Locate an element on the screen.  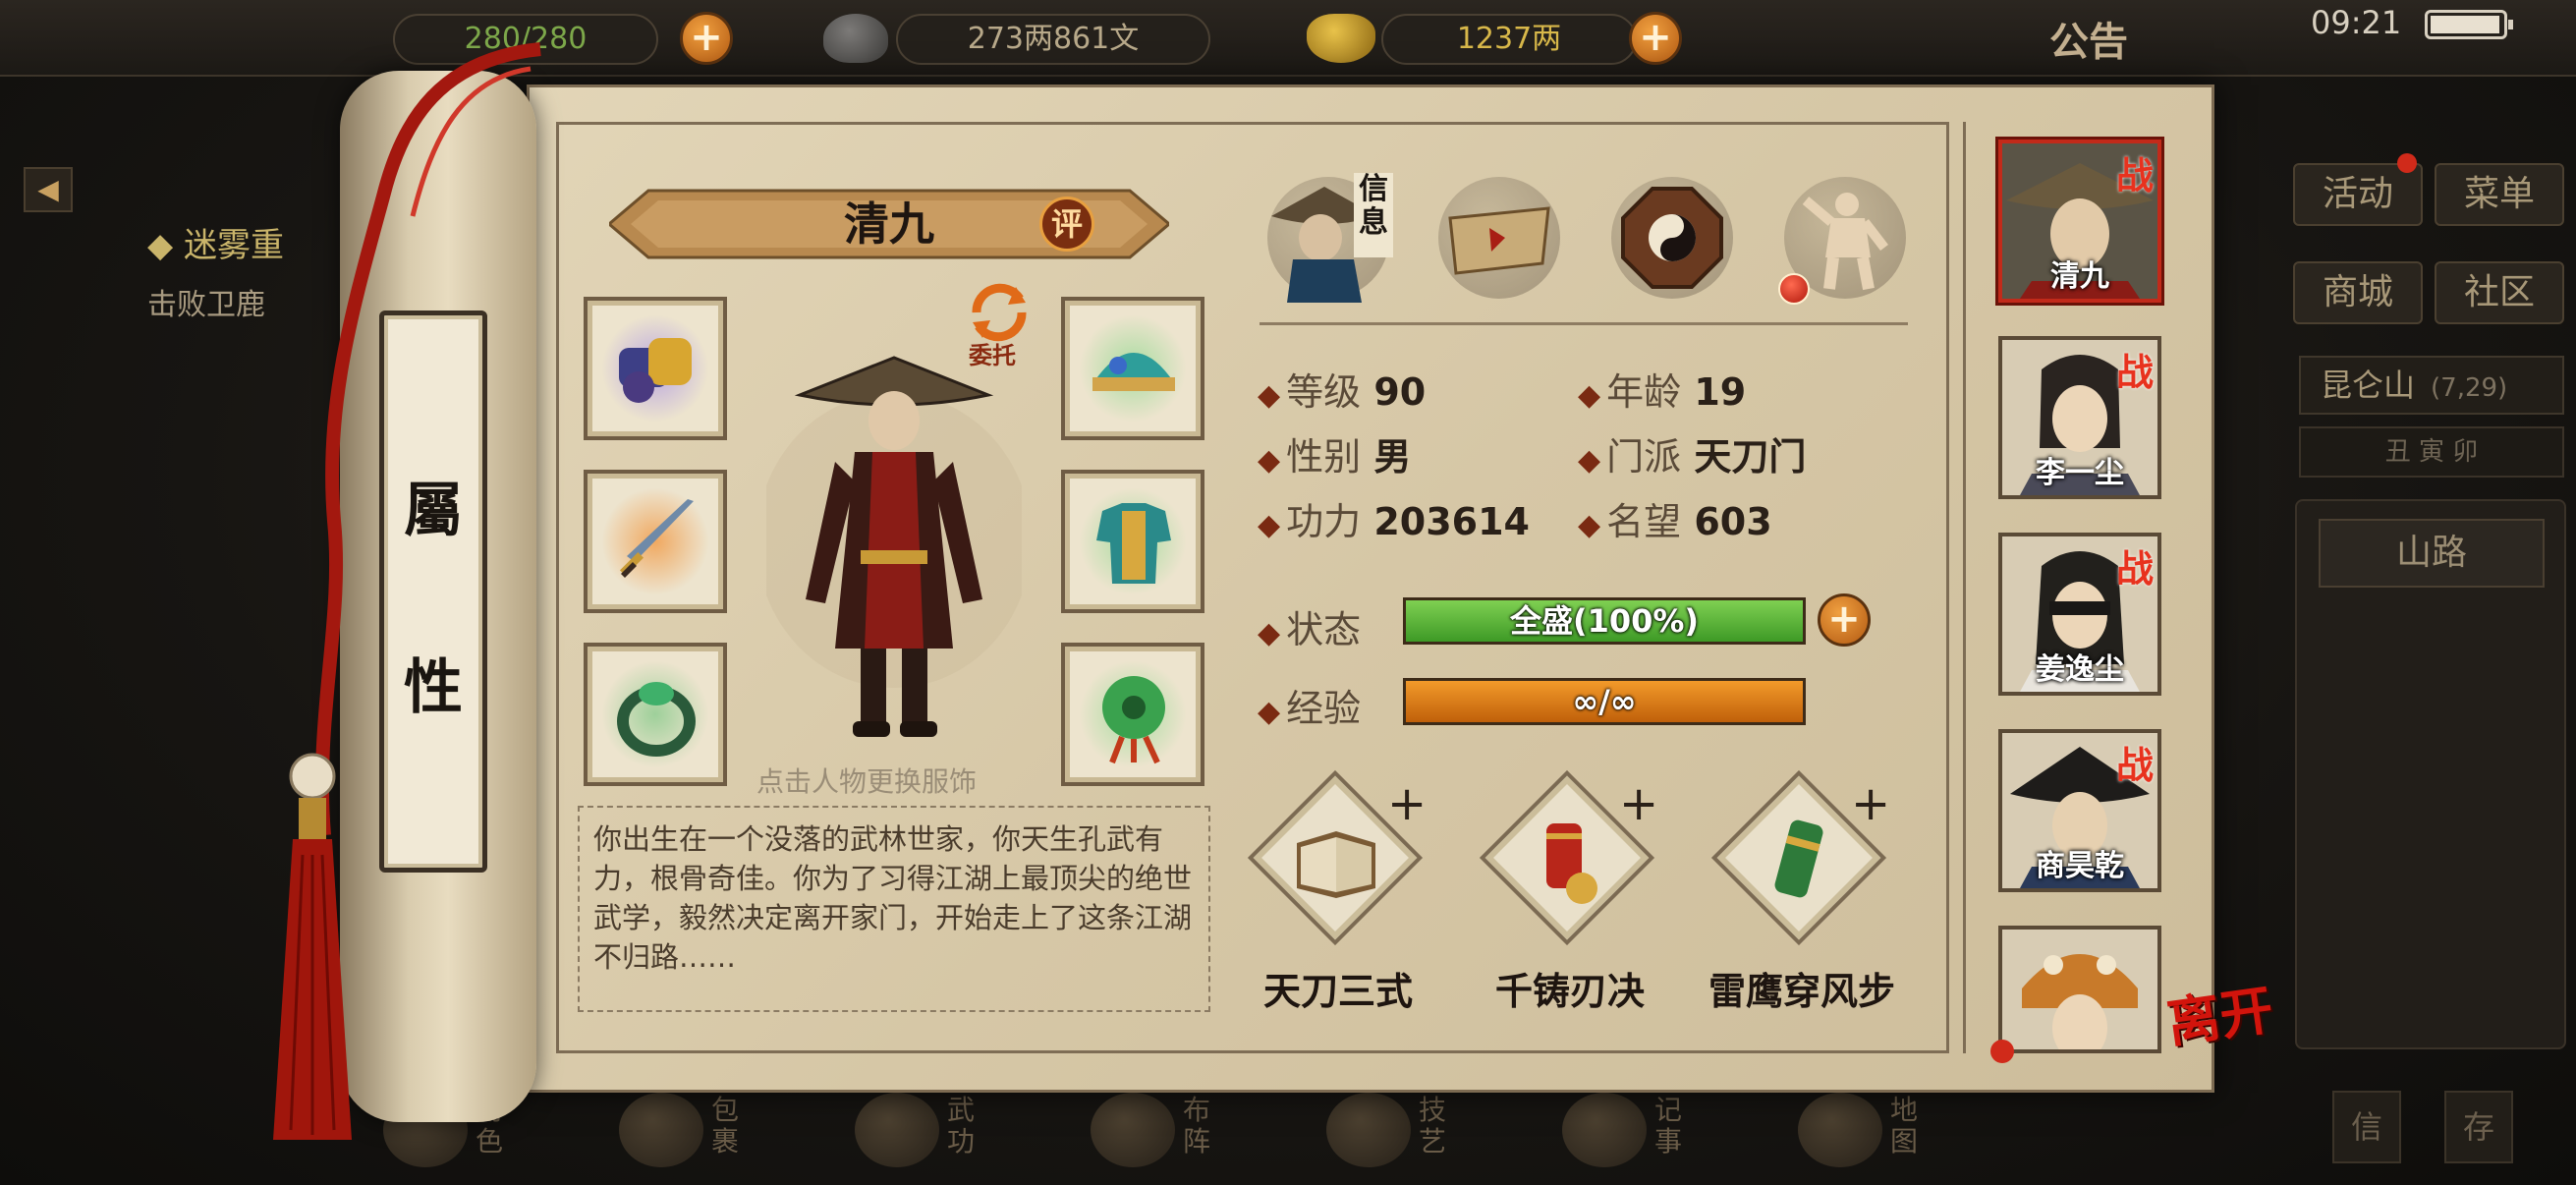
silver-value: 273两861文 is located at coordinates (1053, 39).